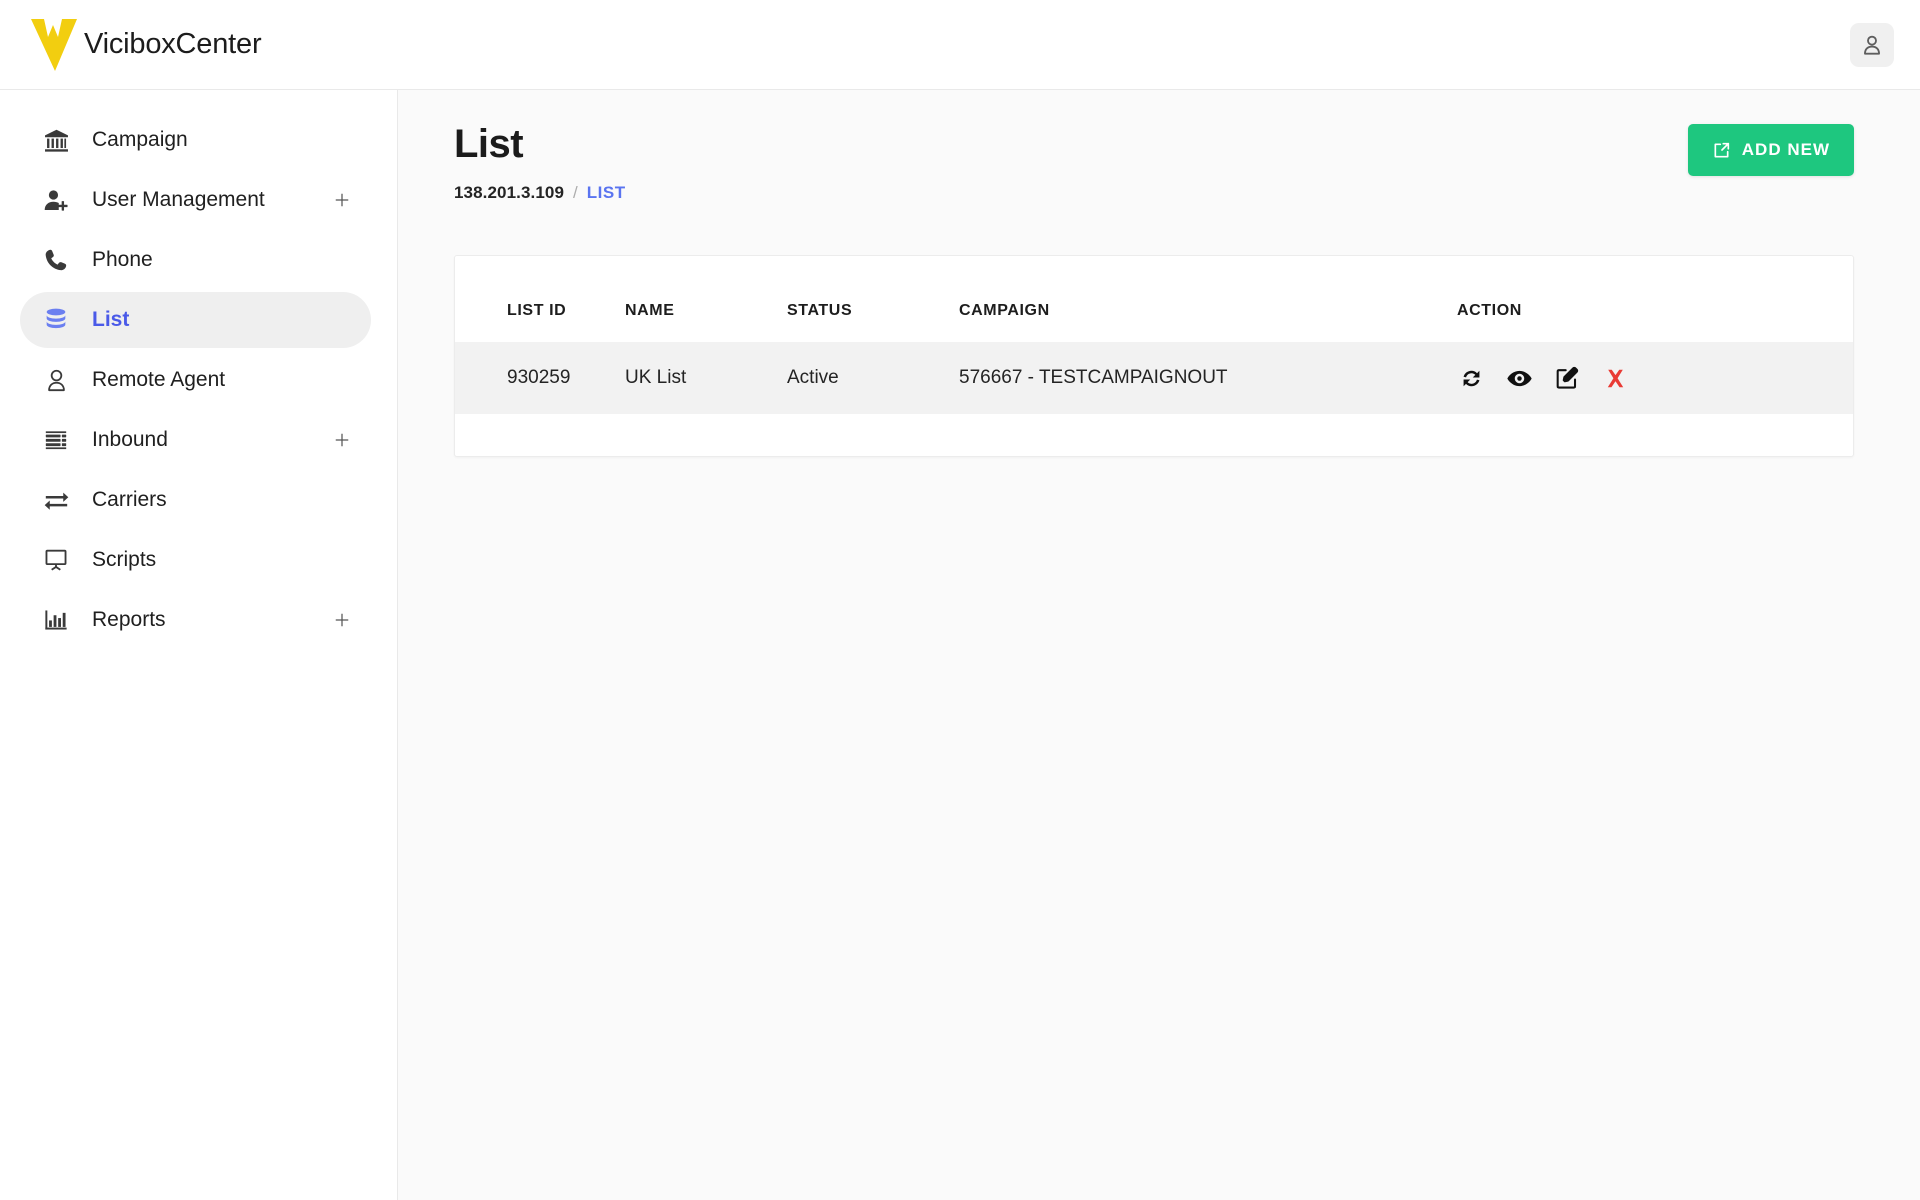 The image size is (1920, 1200). What do you see at coordinates (489, 144) in the screenshot?
I see `page-title: List` at bounding box center [489, 144].